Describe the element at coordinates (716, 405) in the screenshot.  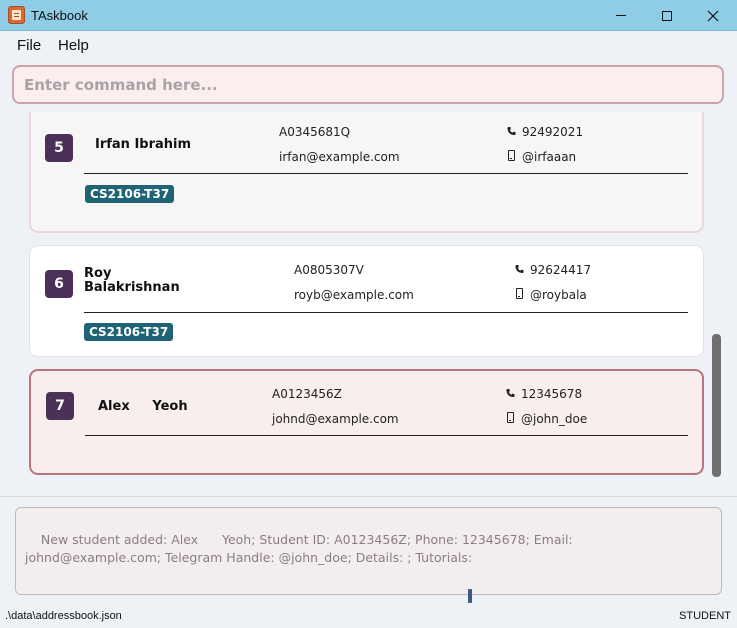
I see `list-scrollbar` at that location.